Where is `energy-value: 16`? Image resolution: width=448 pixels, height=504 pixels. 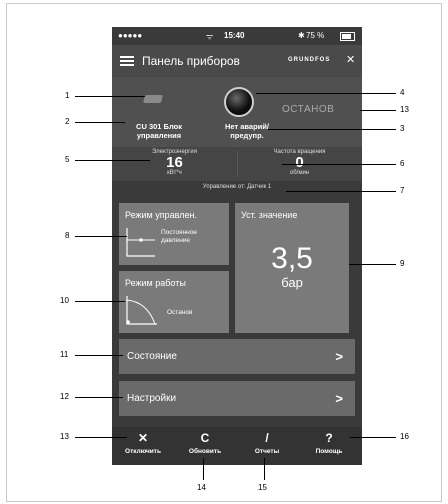
energy-value: 16 is located at coordinates (174, 162).